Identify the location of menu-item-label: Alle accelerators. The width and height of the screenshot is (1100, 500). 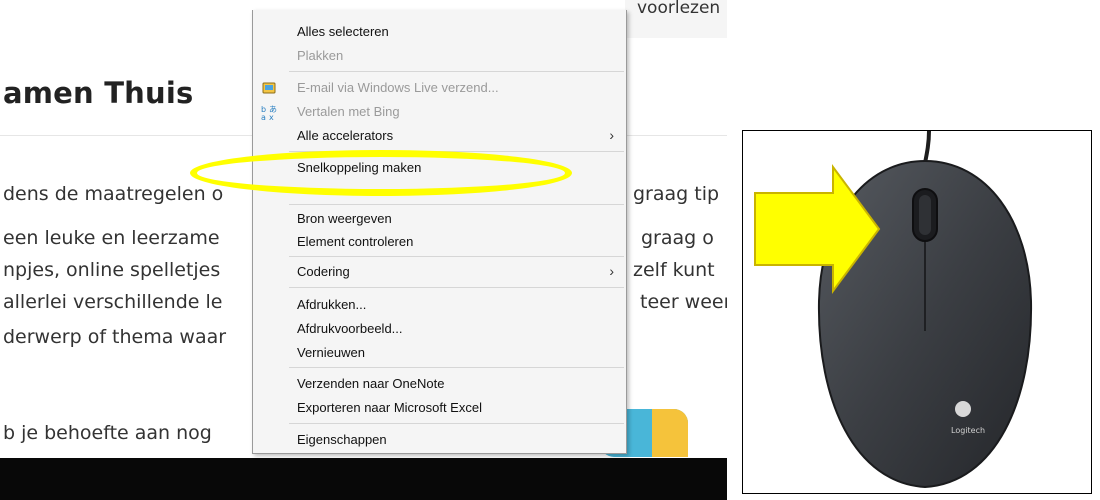
(345, 135).